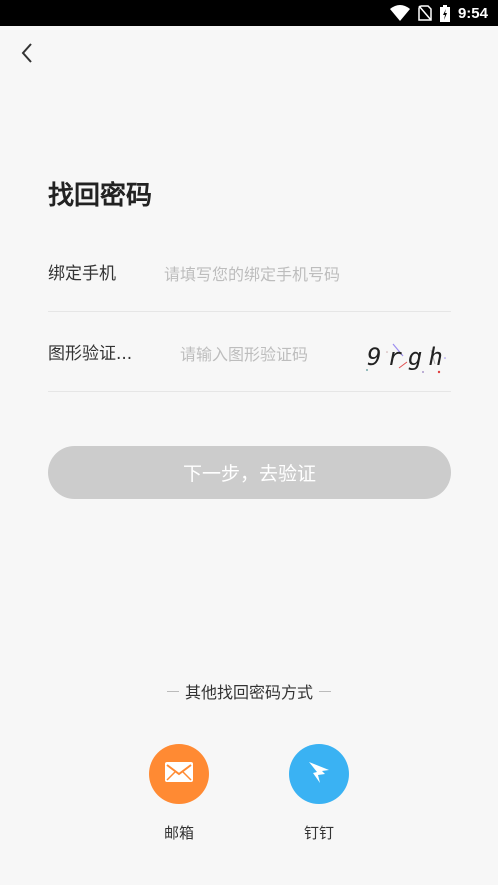  Describe the element at coordinates (444, 13) in the screenshot. I see `battery-icon` at that location.